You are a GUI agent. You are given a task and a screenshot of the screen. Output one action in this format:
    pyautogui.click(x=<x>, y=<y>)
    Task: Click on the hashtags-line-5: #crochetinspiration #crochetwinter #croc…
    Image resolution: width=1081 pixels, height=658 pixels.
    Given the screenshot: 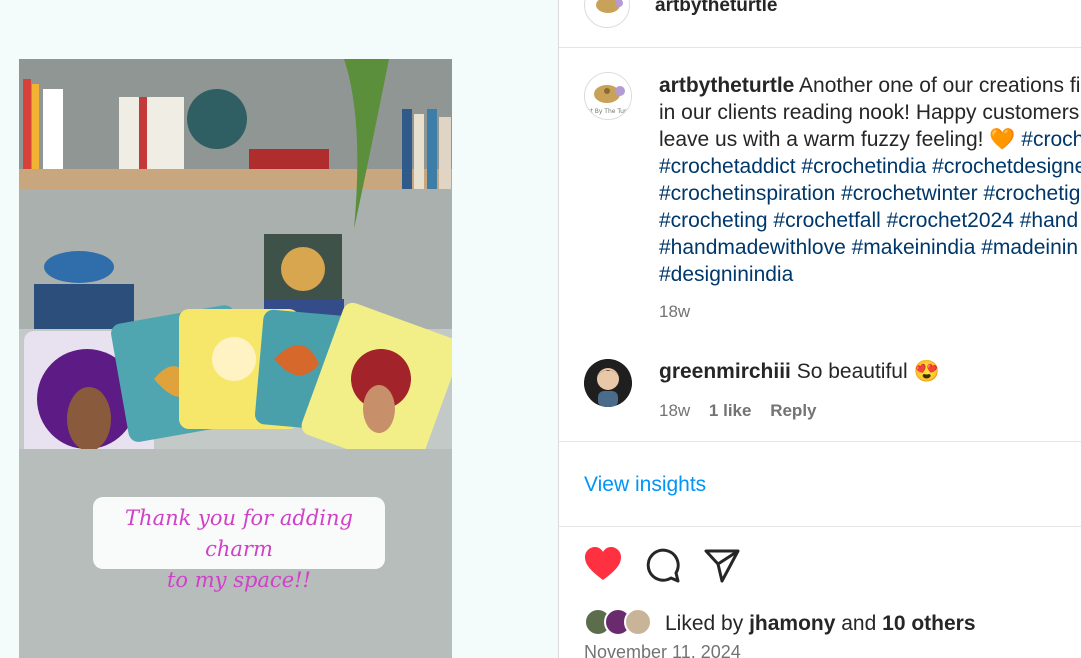 What is the action you would take?
    pyautogui.click(x=870, y=193)
    